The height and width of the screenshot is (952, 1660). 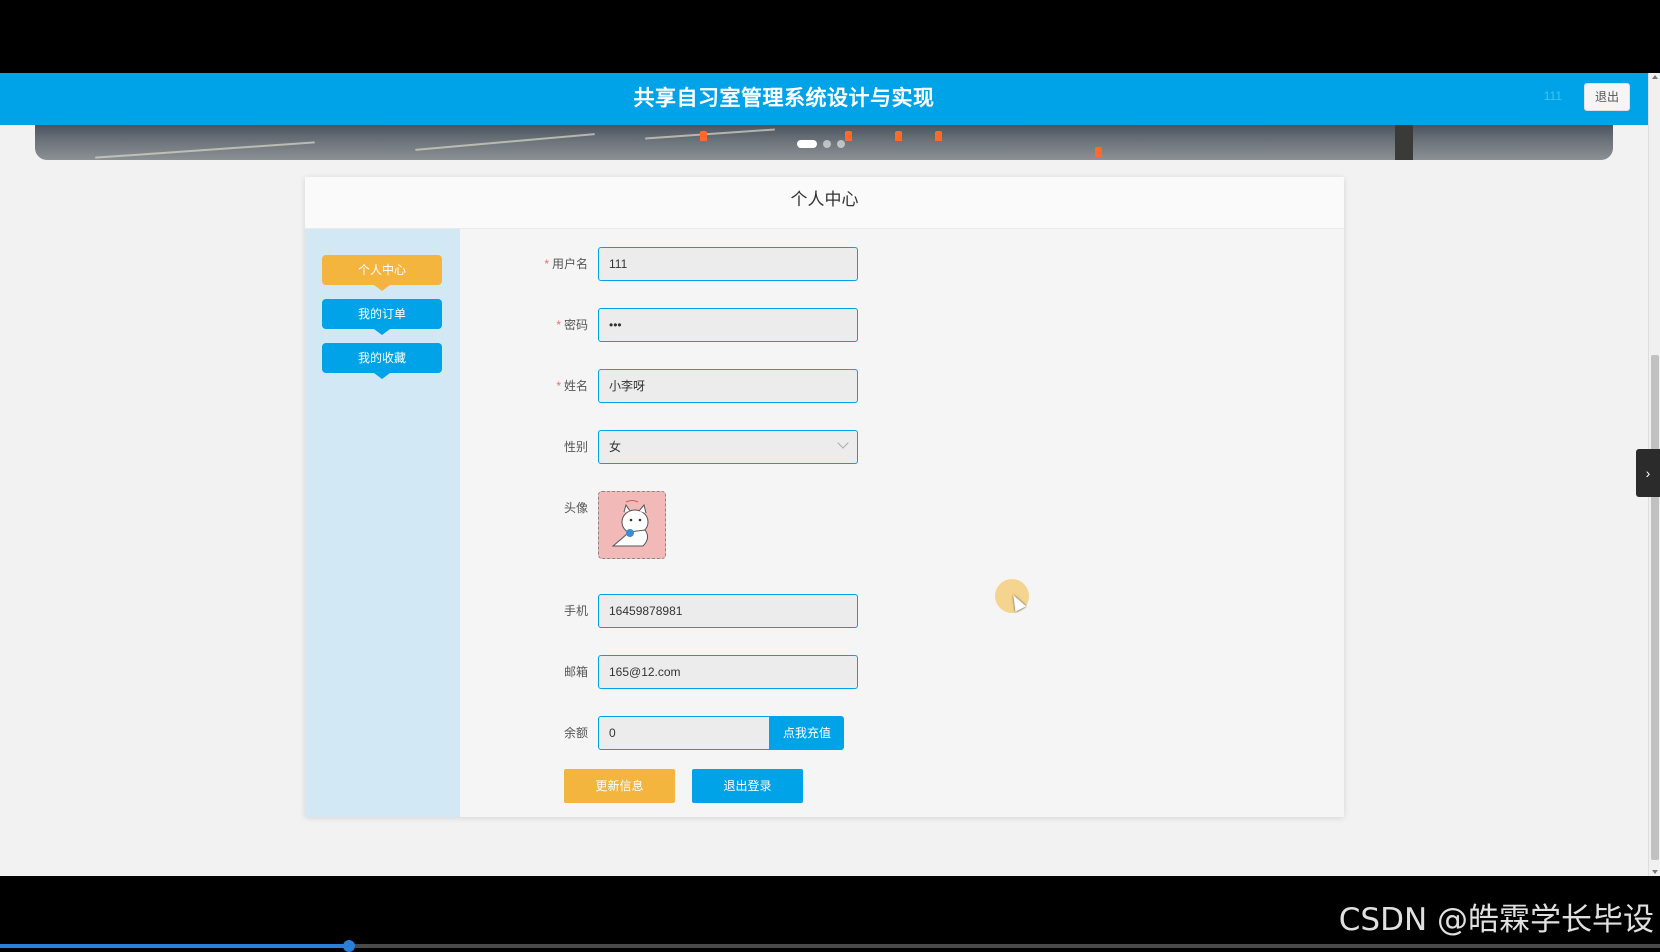 I want to click on name-input: 小李呀, so click(x=728, y=386).